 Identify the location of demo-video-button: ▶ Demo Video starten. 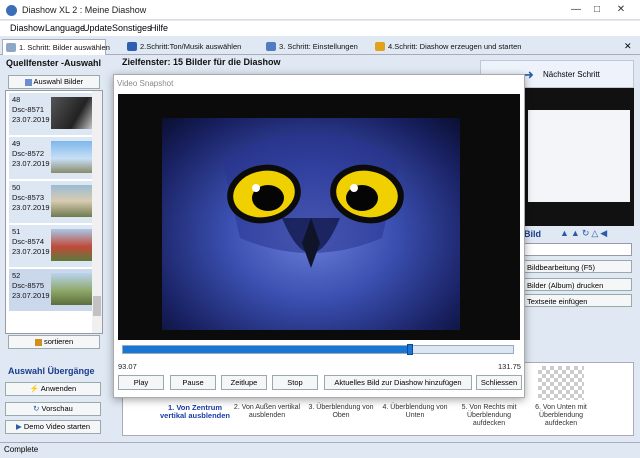
(53, 427).